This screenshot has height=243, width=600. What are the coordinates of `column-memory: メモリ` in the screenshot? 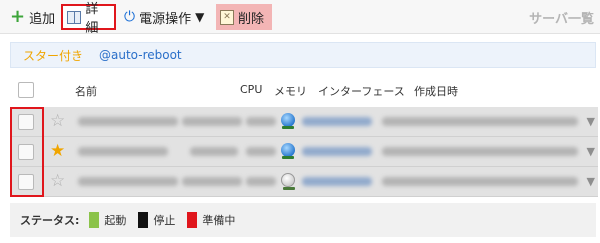 It's located at (290, 91).